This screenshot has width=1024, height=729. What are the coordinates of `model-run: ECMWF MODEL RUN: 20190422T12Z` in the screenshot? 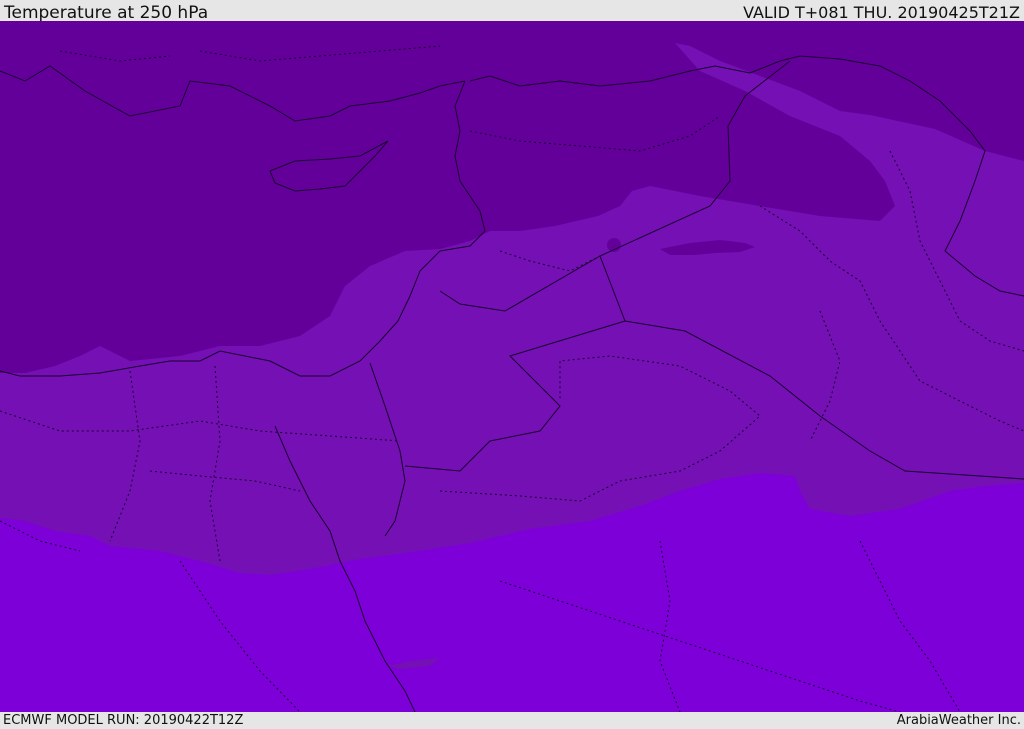 It's located at (123, 720).